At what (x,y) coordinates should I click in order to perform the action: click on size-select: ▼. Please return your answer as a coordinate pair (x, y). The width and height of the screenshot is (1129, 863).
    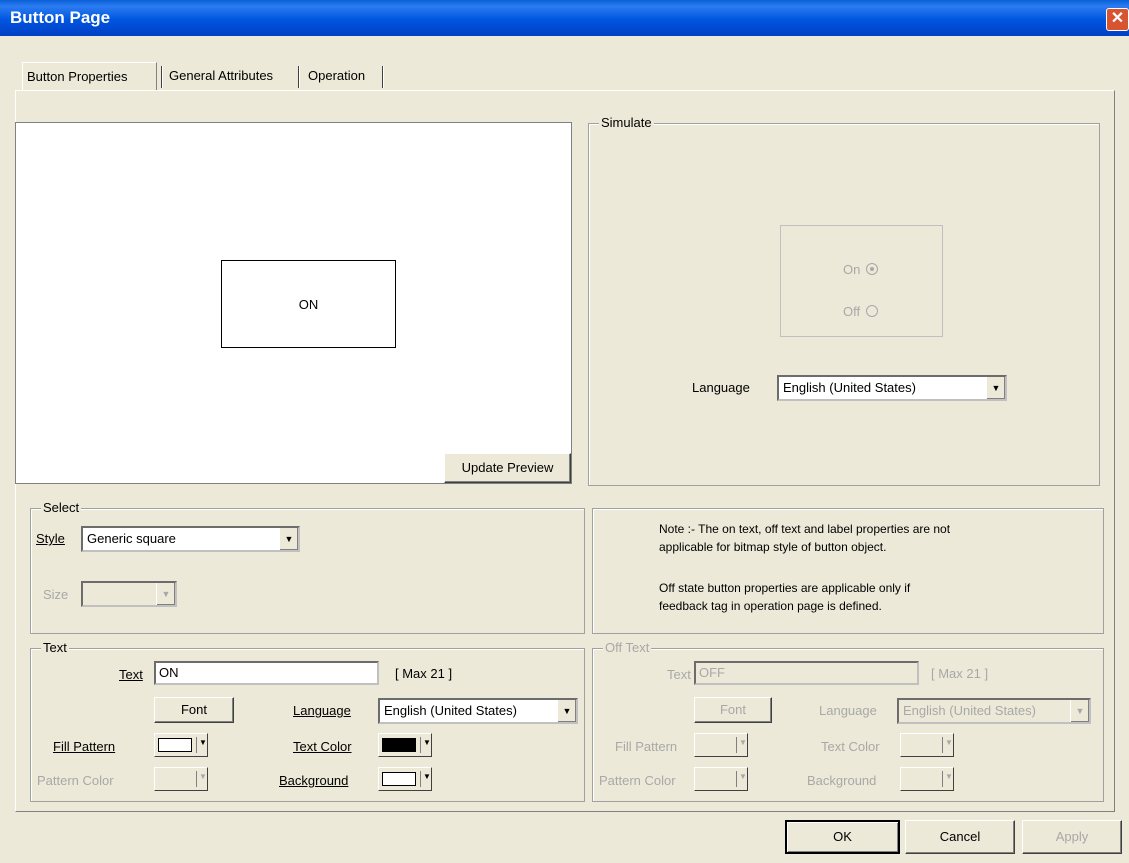
    Looking at the image, I should click on (129, 594).